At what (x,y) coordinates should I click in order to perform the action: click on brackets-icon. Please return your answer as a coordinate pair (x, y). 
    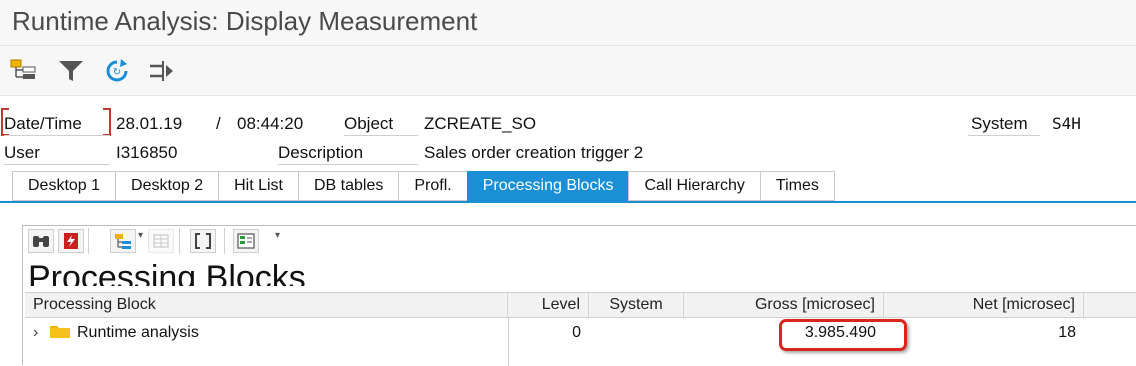
    Looking at the image, I should click on (203, 241).